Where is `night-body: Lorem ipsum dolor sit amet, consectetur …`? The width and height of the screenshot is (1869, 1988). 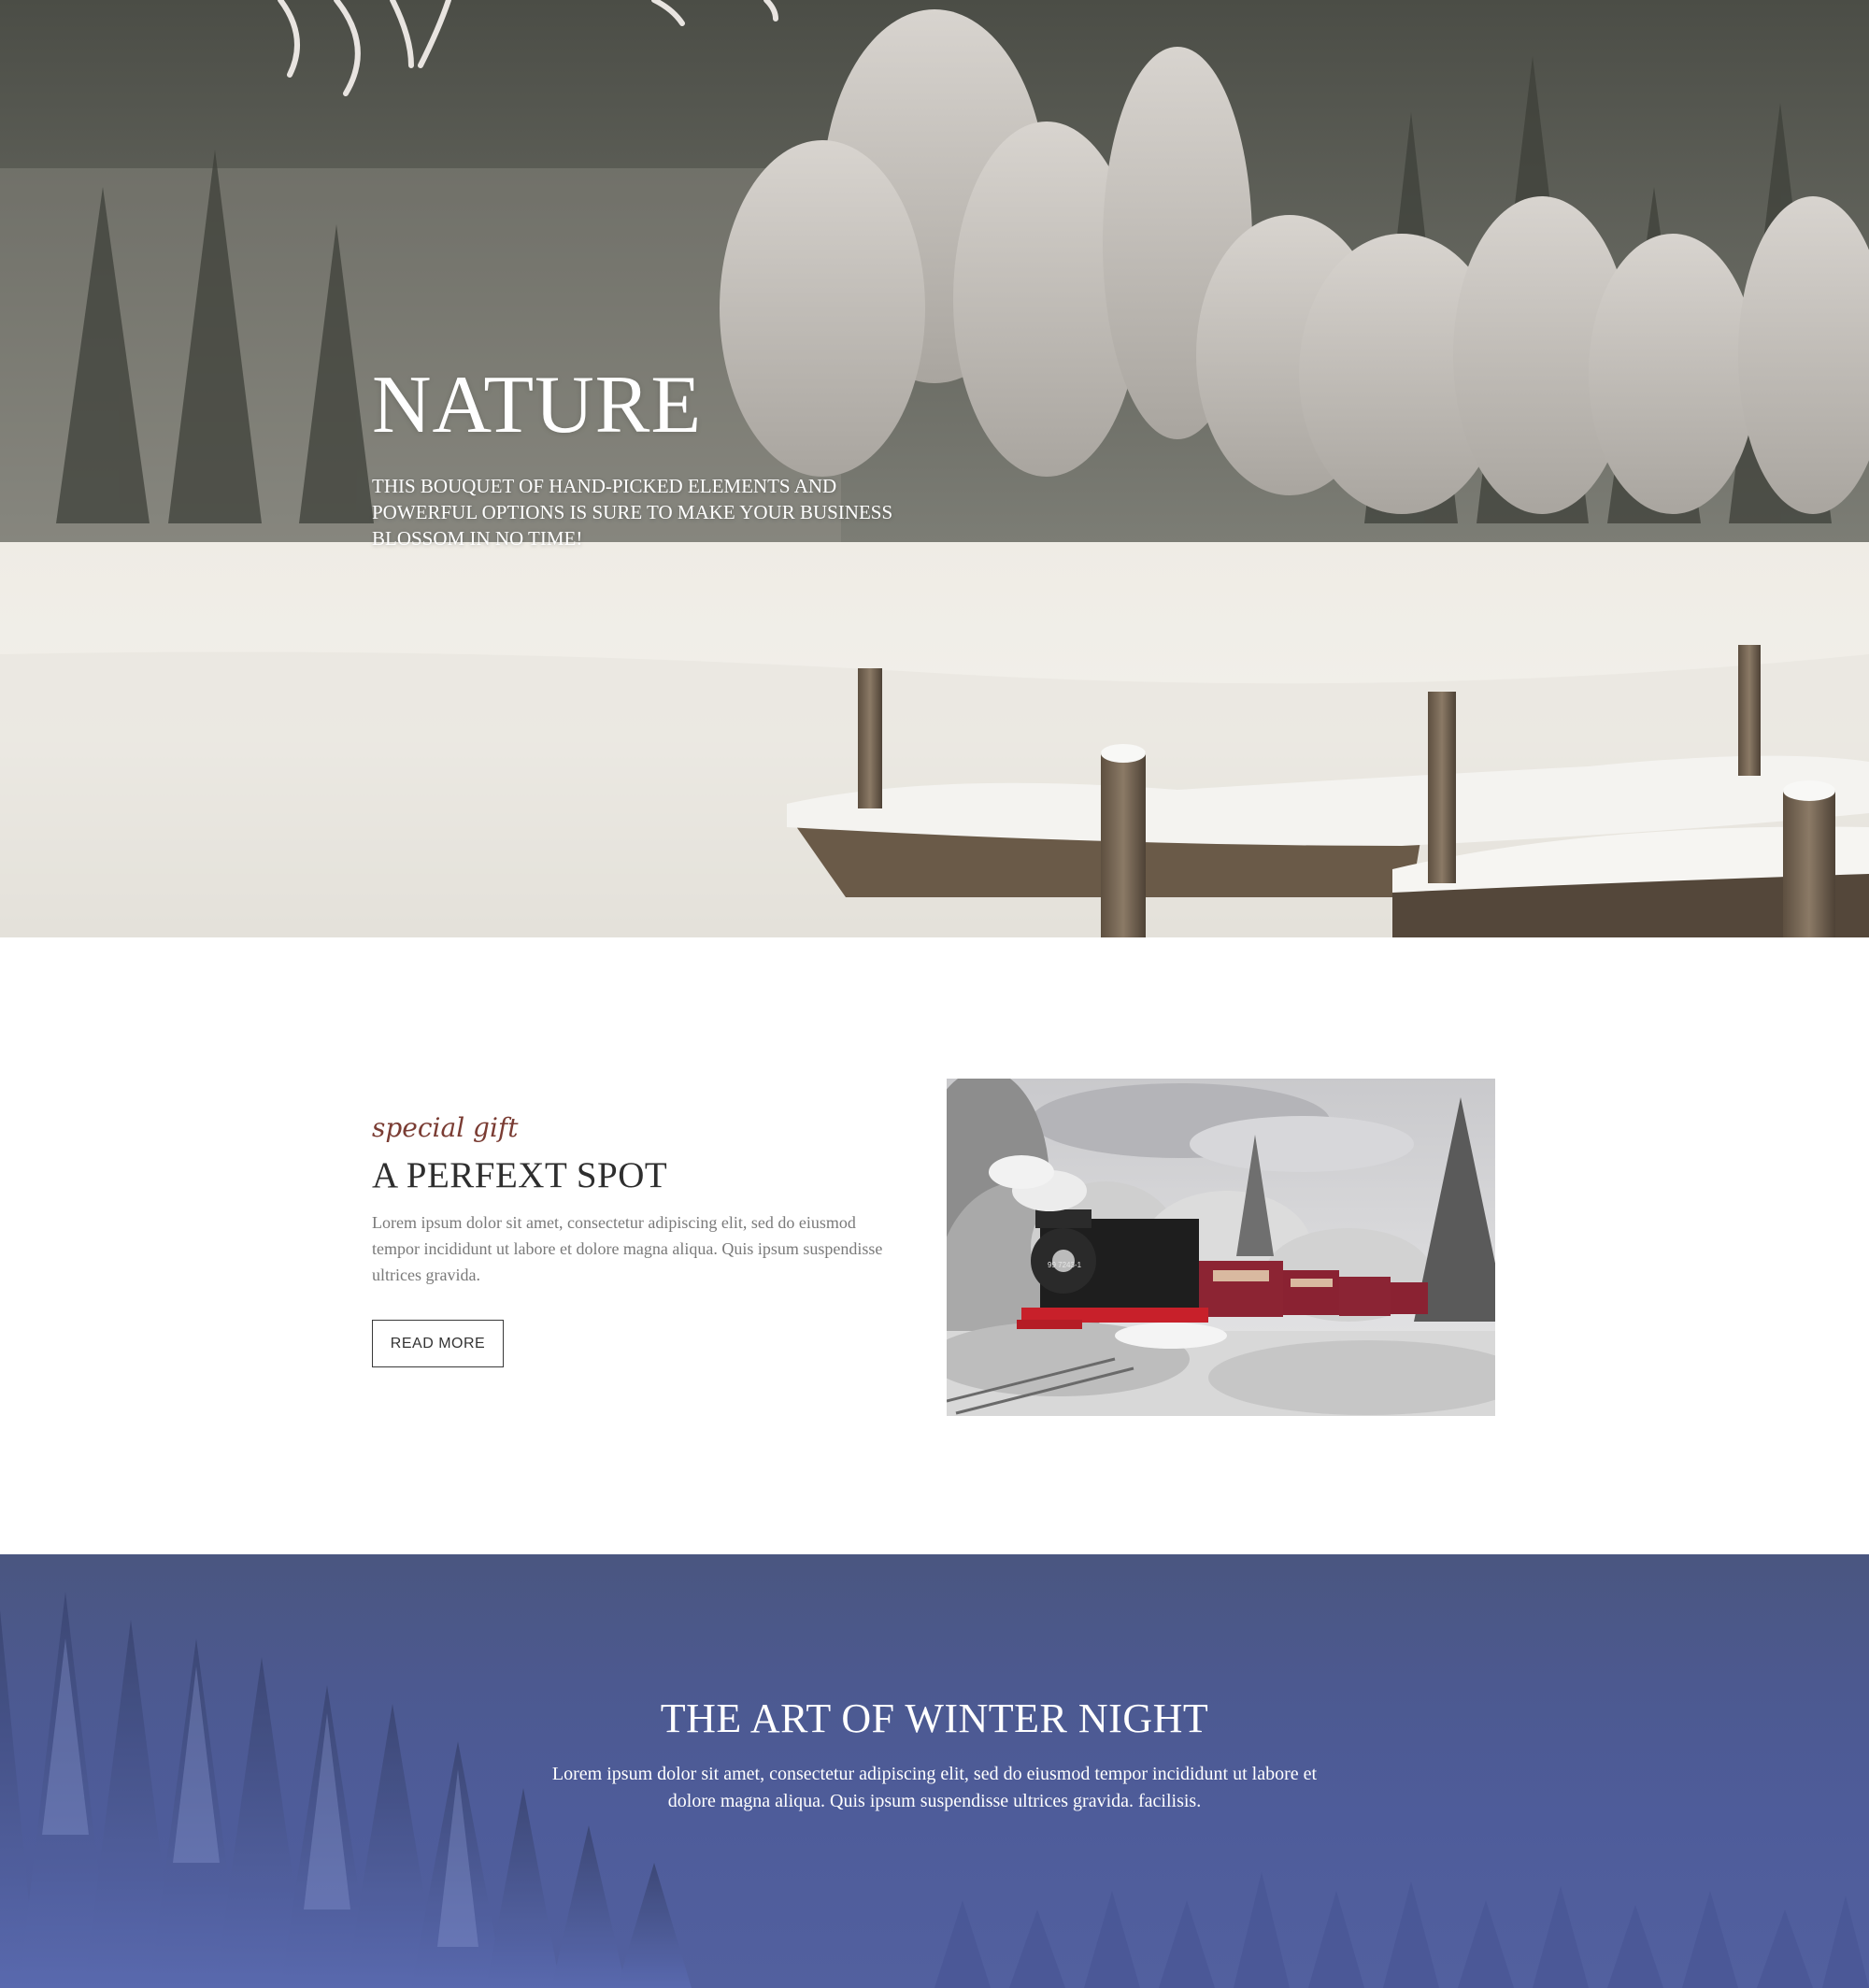
night-body: Lorem ipsum dolor sit amet, consectetur … is located at coordinates (935, 1787).